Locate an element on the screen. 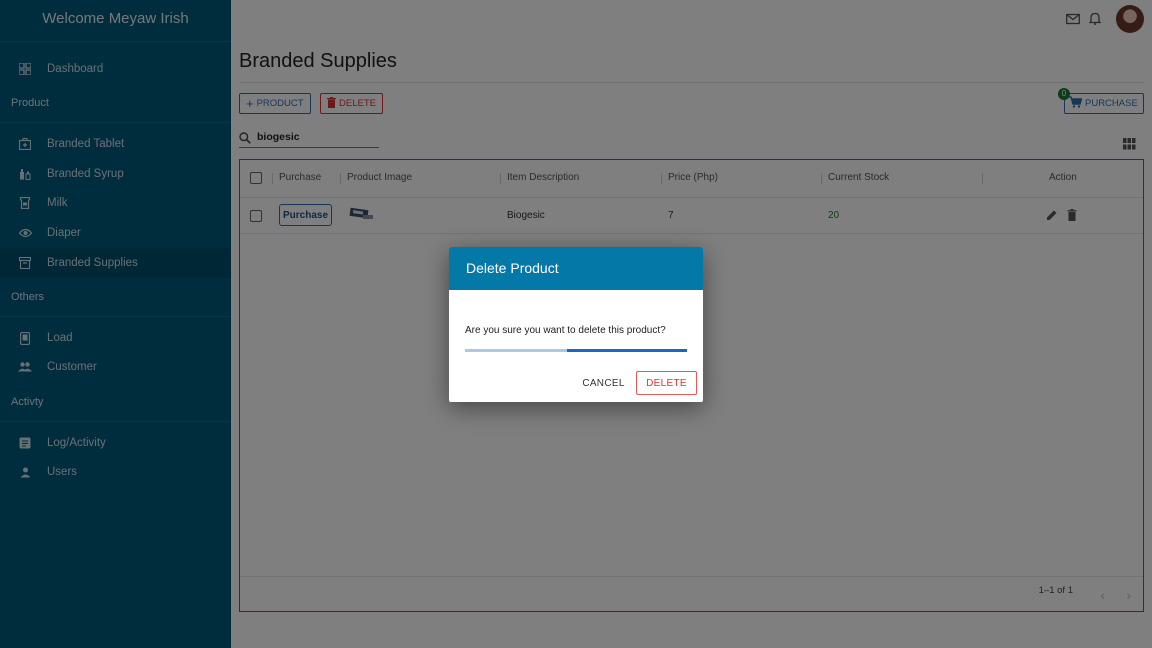 This screenshot has width=1152, height=648. progress-bar is located at coordinates (576, 350).